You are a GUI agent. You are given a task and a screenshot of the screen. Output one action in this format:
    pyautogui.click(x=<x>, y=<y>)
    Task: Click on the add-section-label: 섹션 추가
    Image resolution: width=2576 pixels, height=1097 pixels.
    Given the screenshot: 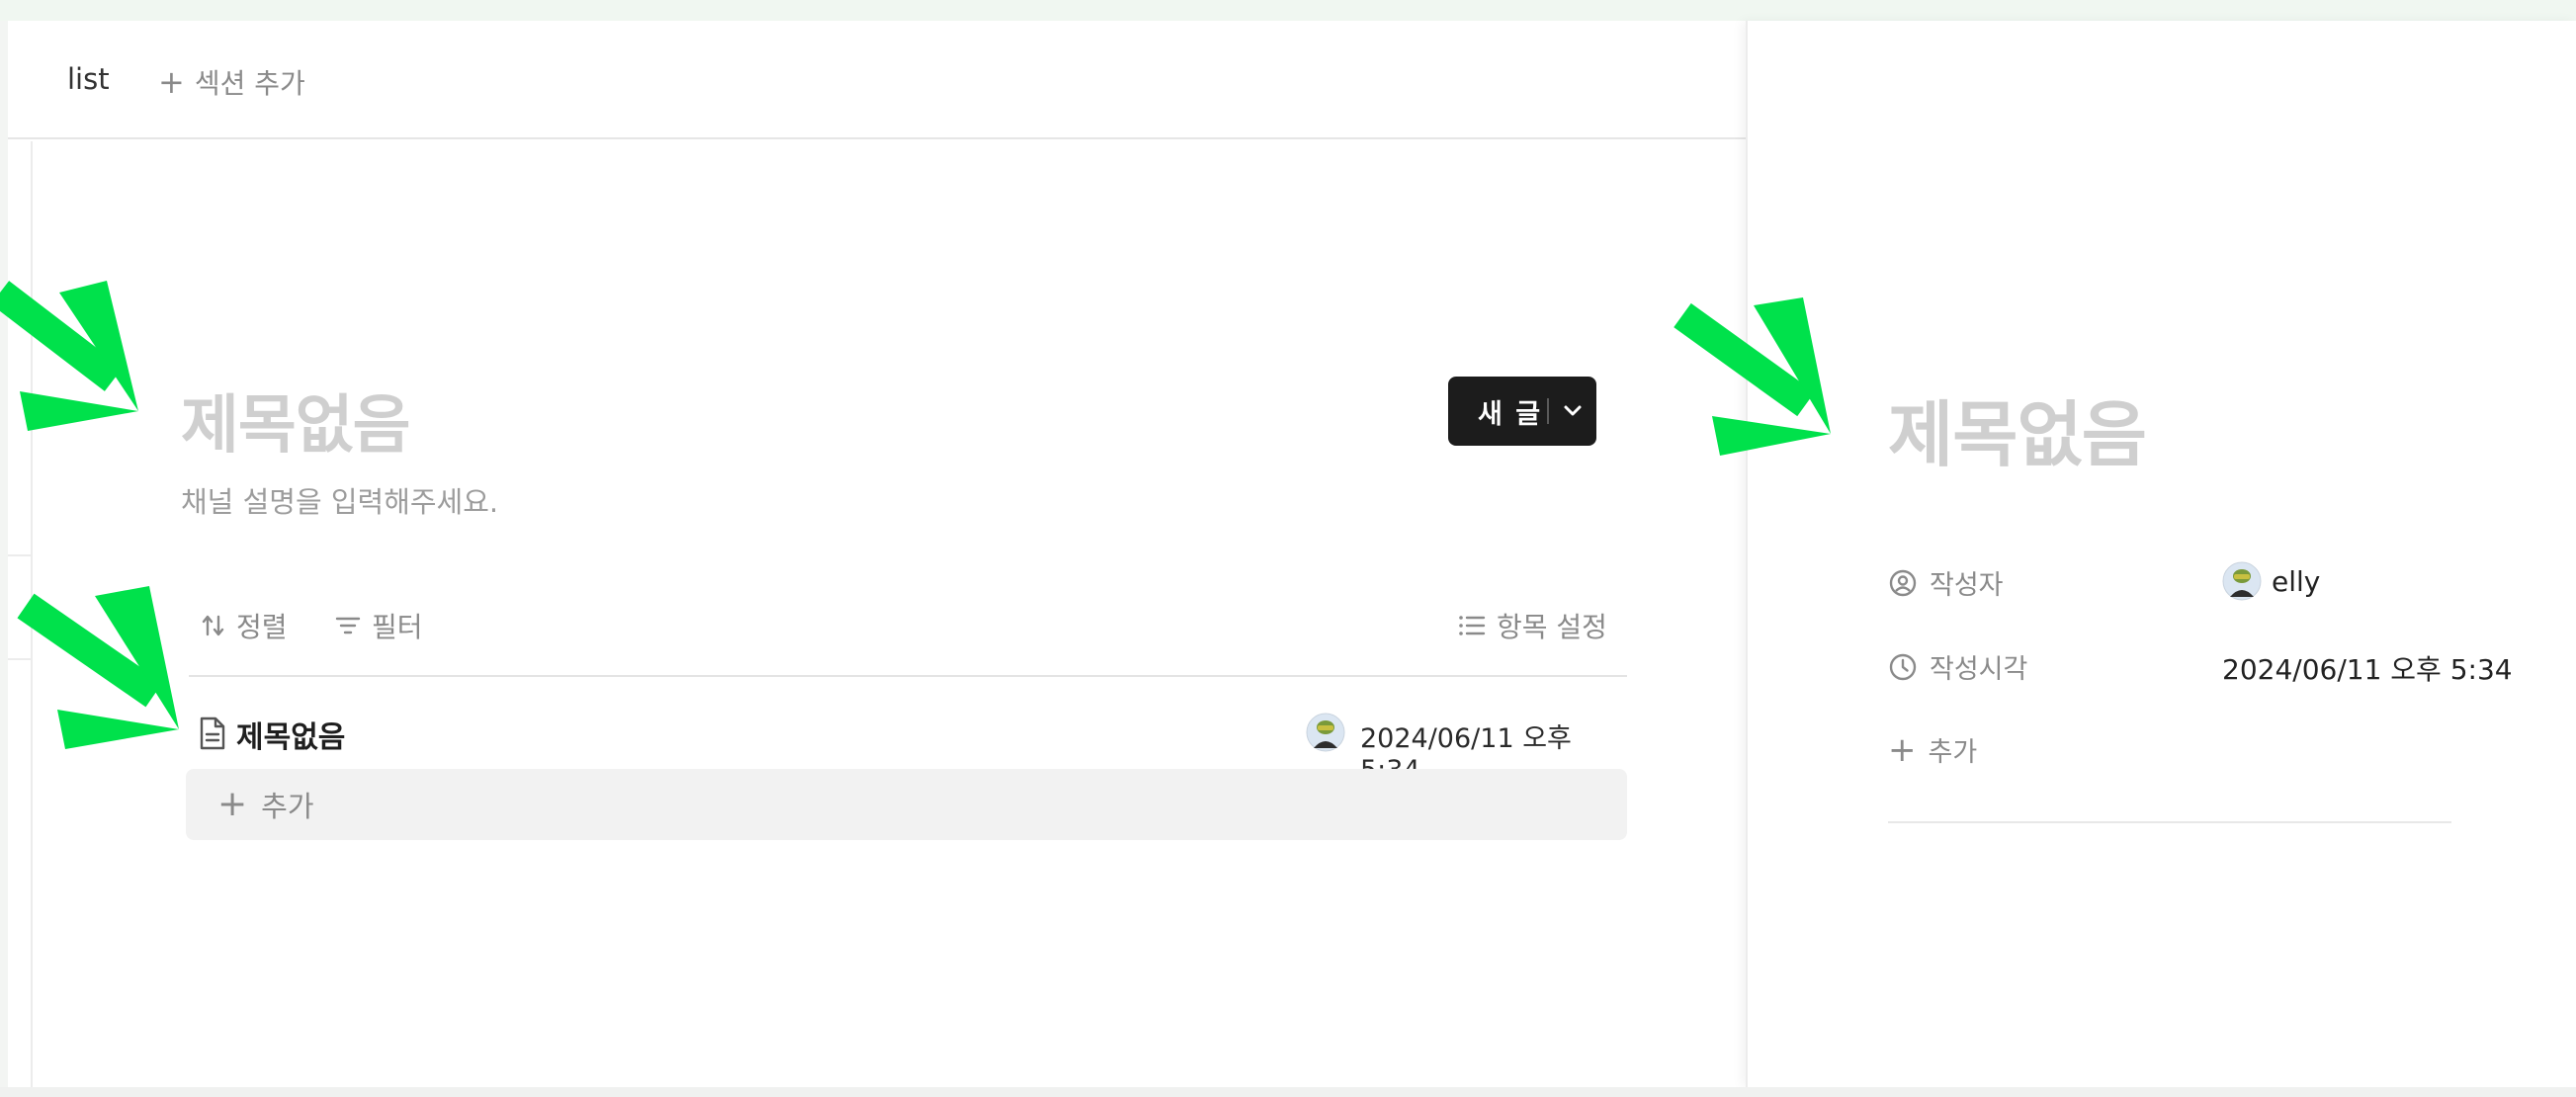 What is the action you would take?
    pyautogui.click(x=249, y=83)
    